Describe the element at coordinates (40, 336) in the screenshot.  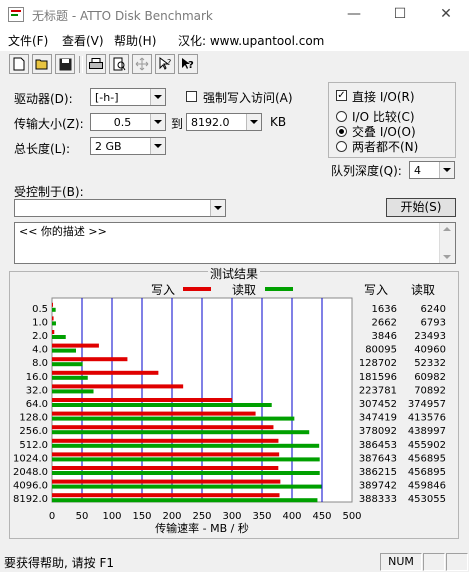
I see `y-tick-label: 2.0` at that location.